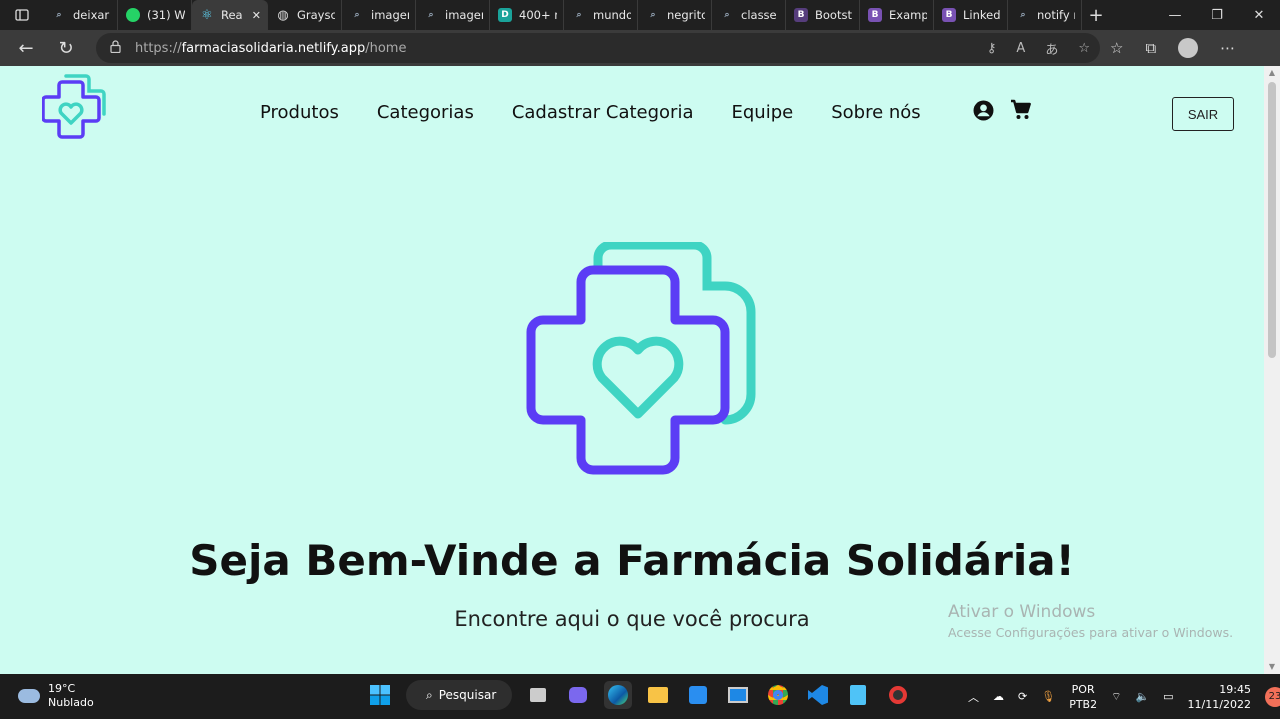 This screenshot has width=1280, height=719. I want to click on browser-tab-label: Graysca, so click(316, 15).